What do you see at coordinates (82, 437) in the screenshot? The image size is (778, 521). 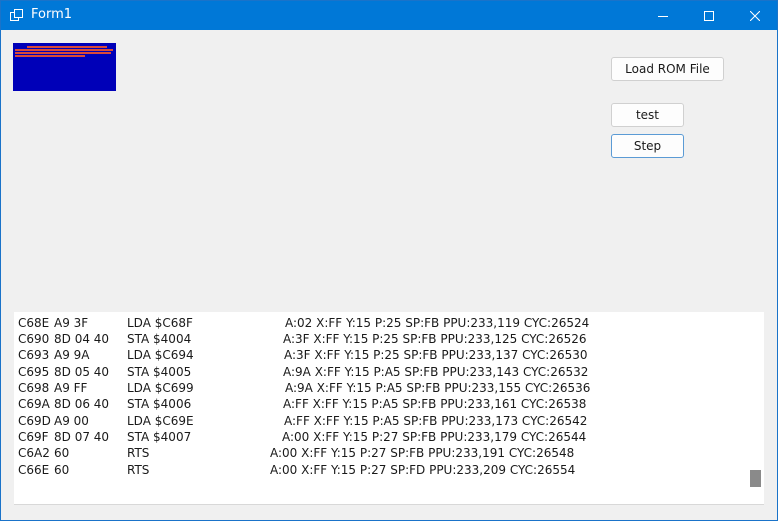 I see `log-bytes: 8D 07 40` at bounding box center [82, 437].